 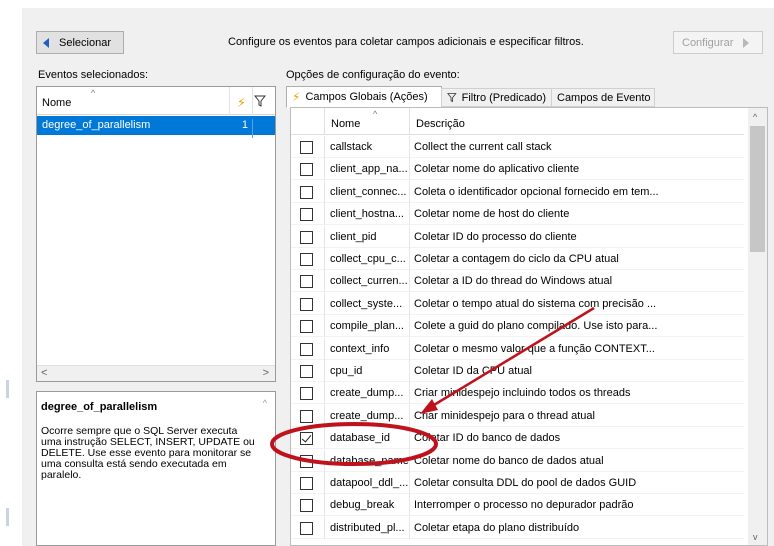 I want to click on vertical-scrollbar: ^ v, so click(x=757, y=326).